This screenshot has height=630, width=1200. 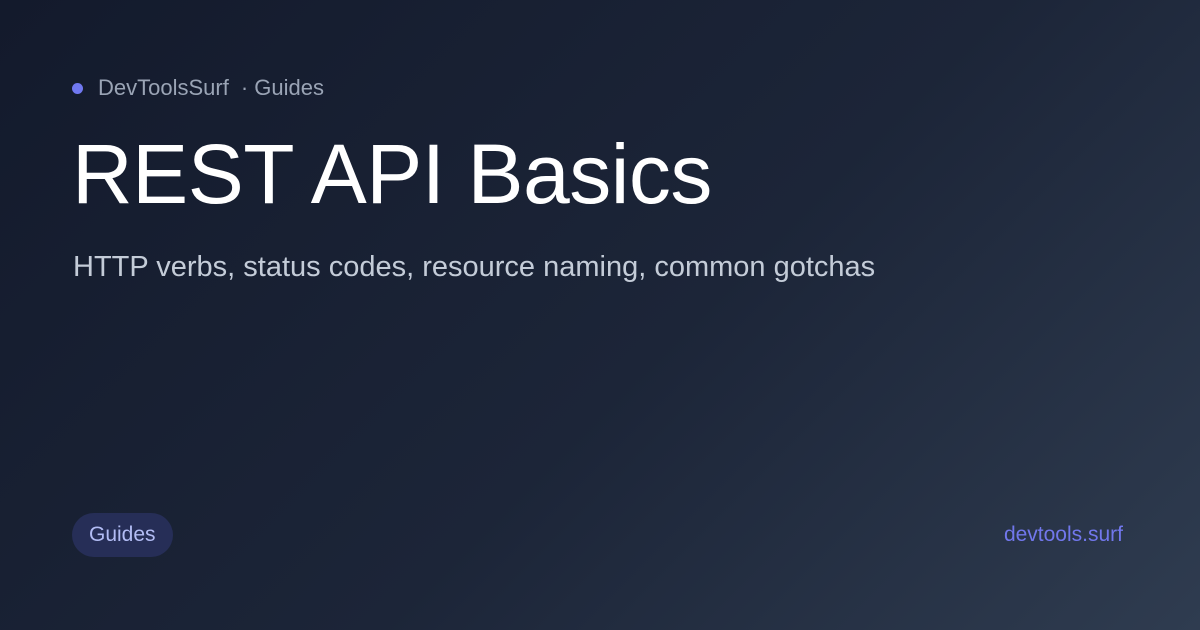 What do you see at coordinates (282, 87) in the screenshot?
I see `brand-section: · Guides` at bounding box center [282, 87].